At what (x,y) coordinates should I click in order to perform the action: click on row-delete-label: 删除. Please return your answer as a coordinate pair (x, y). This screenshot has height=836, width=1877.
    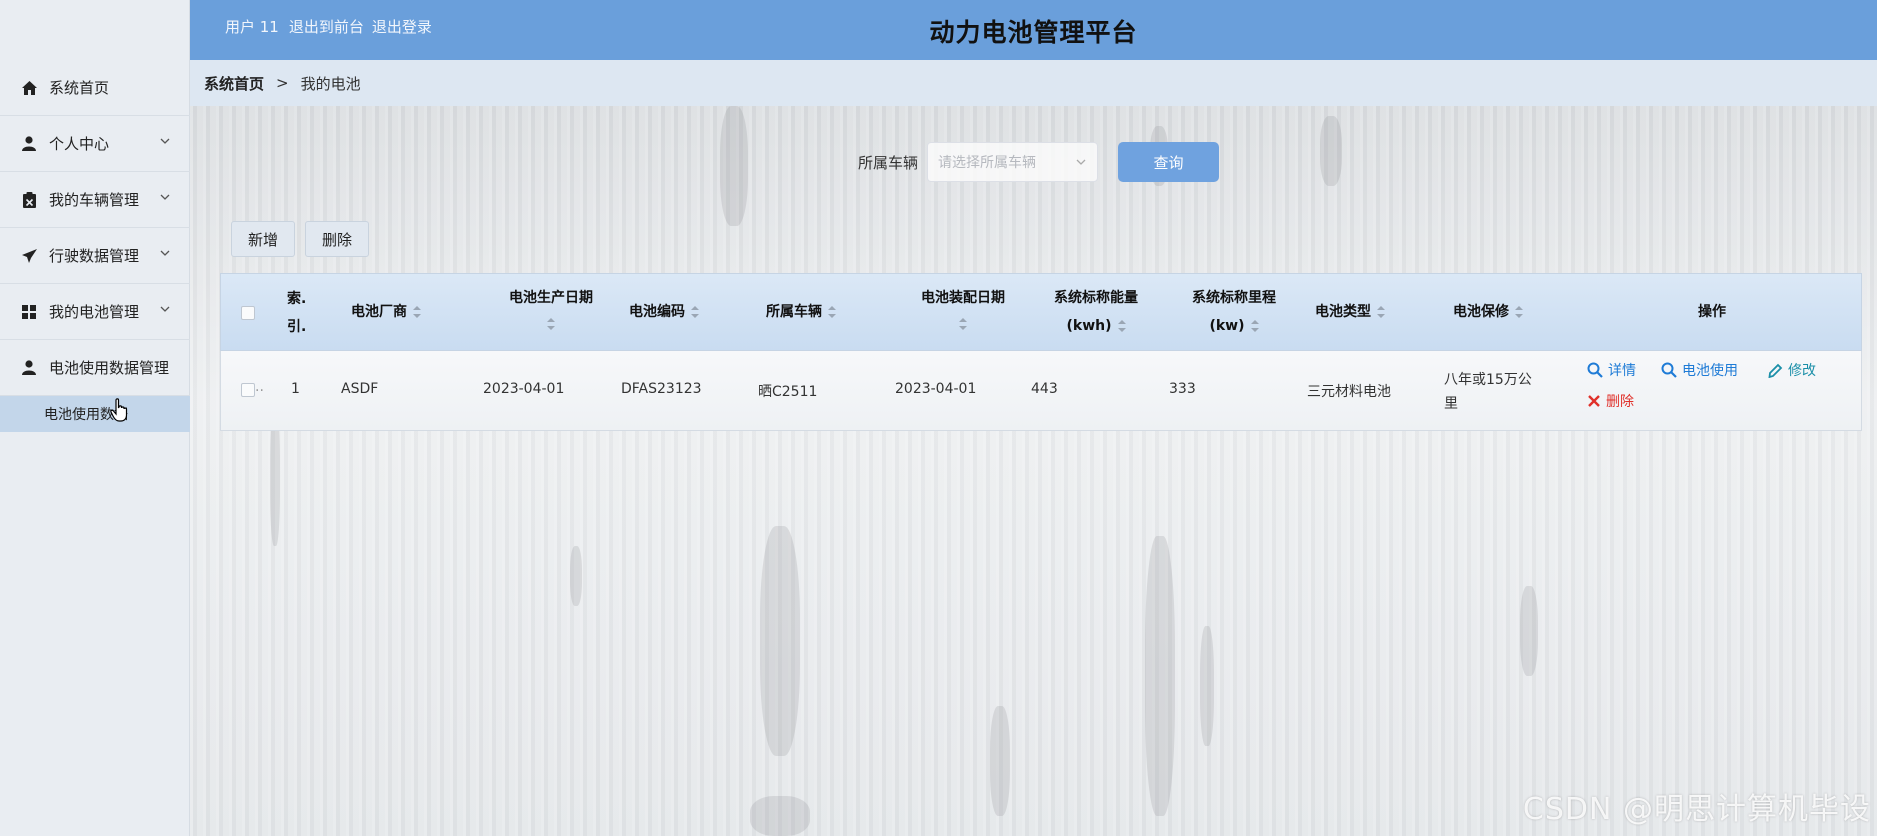
    Looking at the image, I should click on (1620, 402).